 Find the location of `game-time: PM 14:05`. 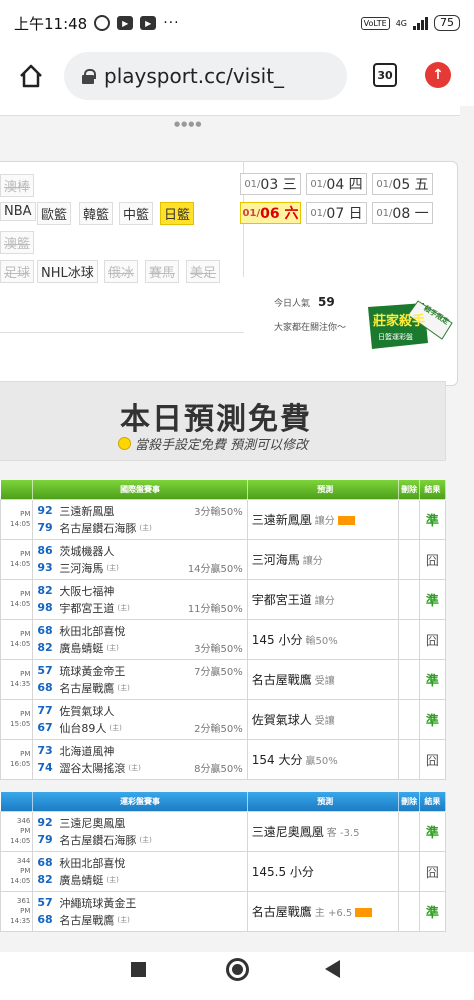

game-time: PM 14:05 is located at coordinates (17, 519).